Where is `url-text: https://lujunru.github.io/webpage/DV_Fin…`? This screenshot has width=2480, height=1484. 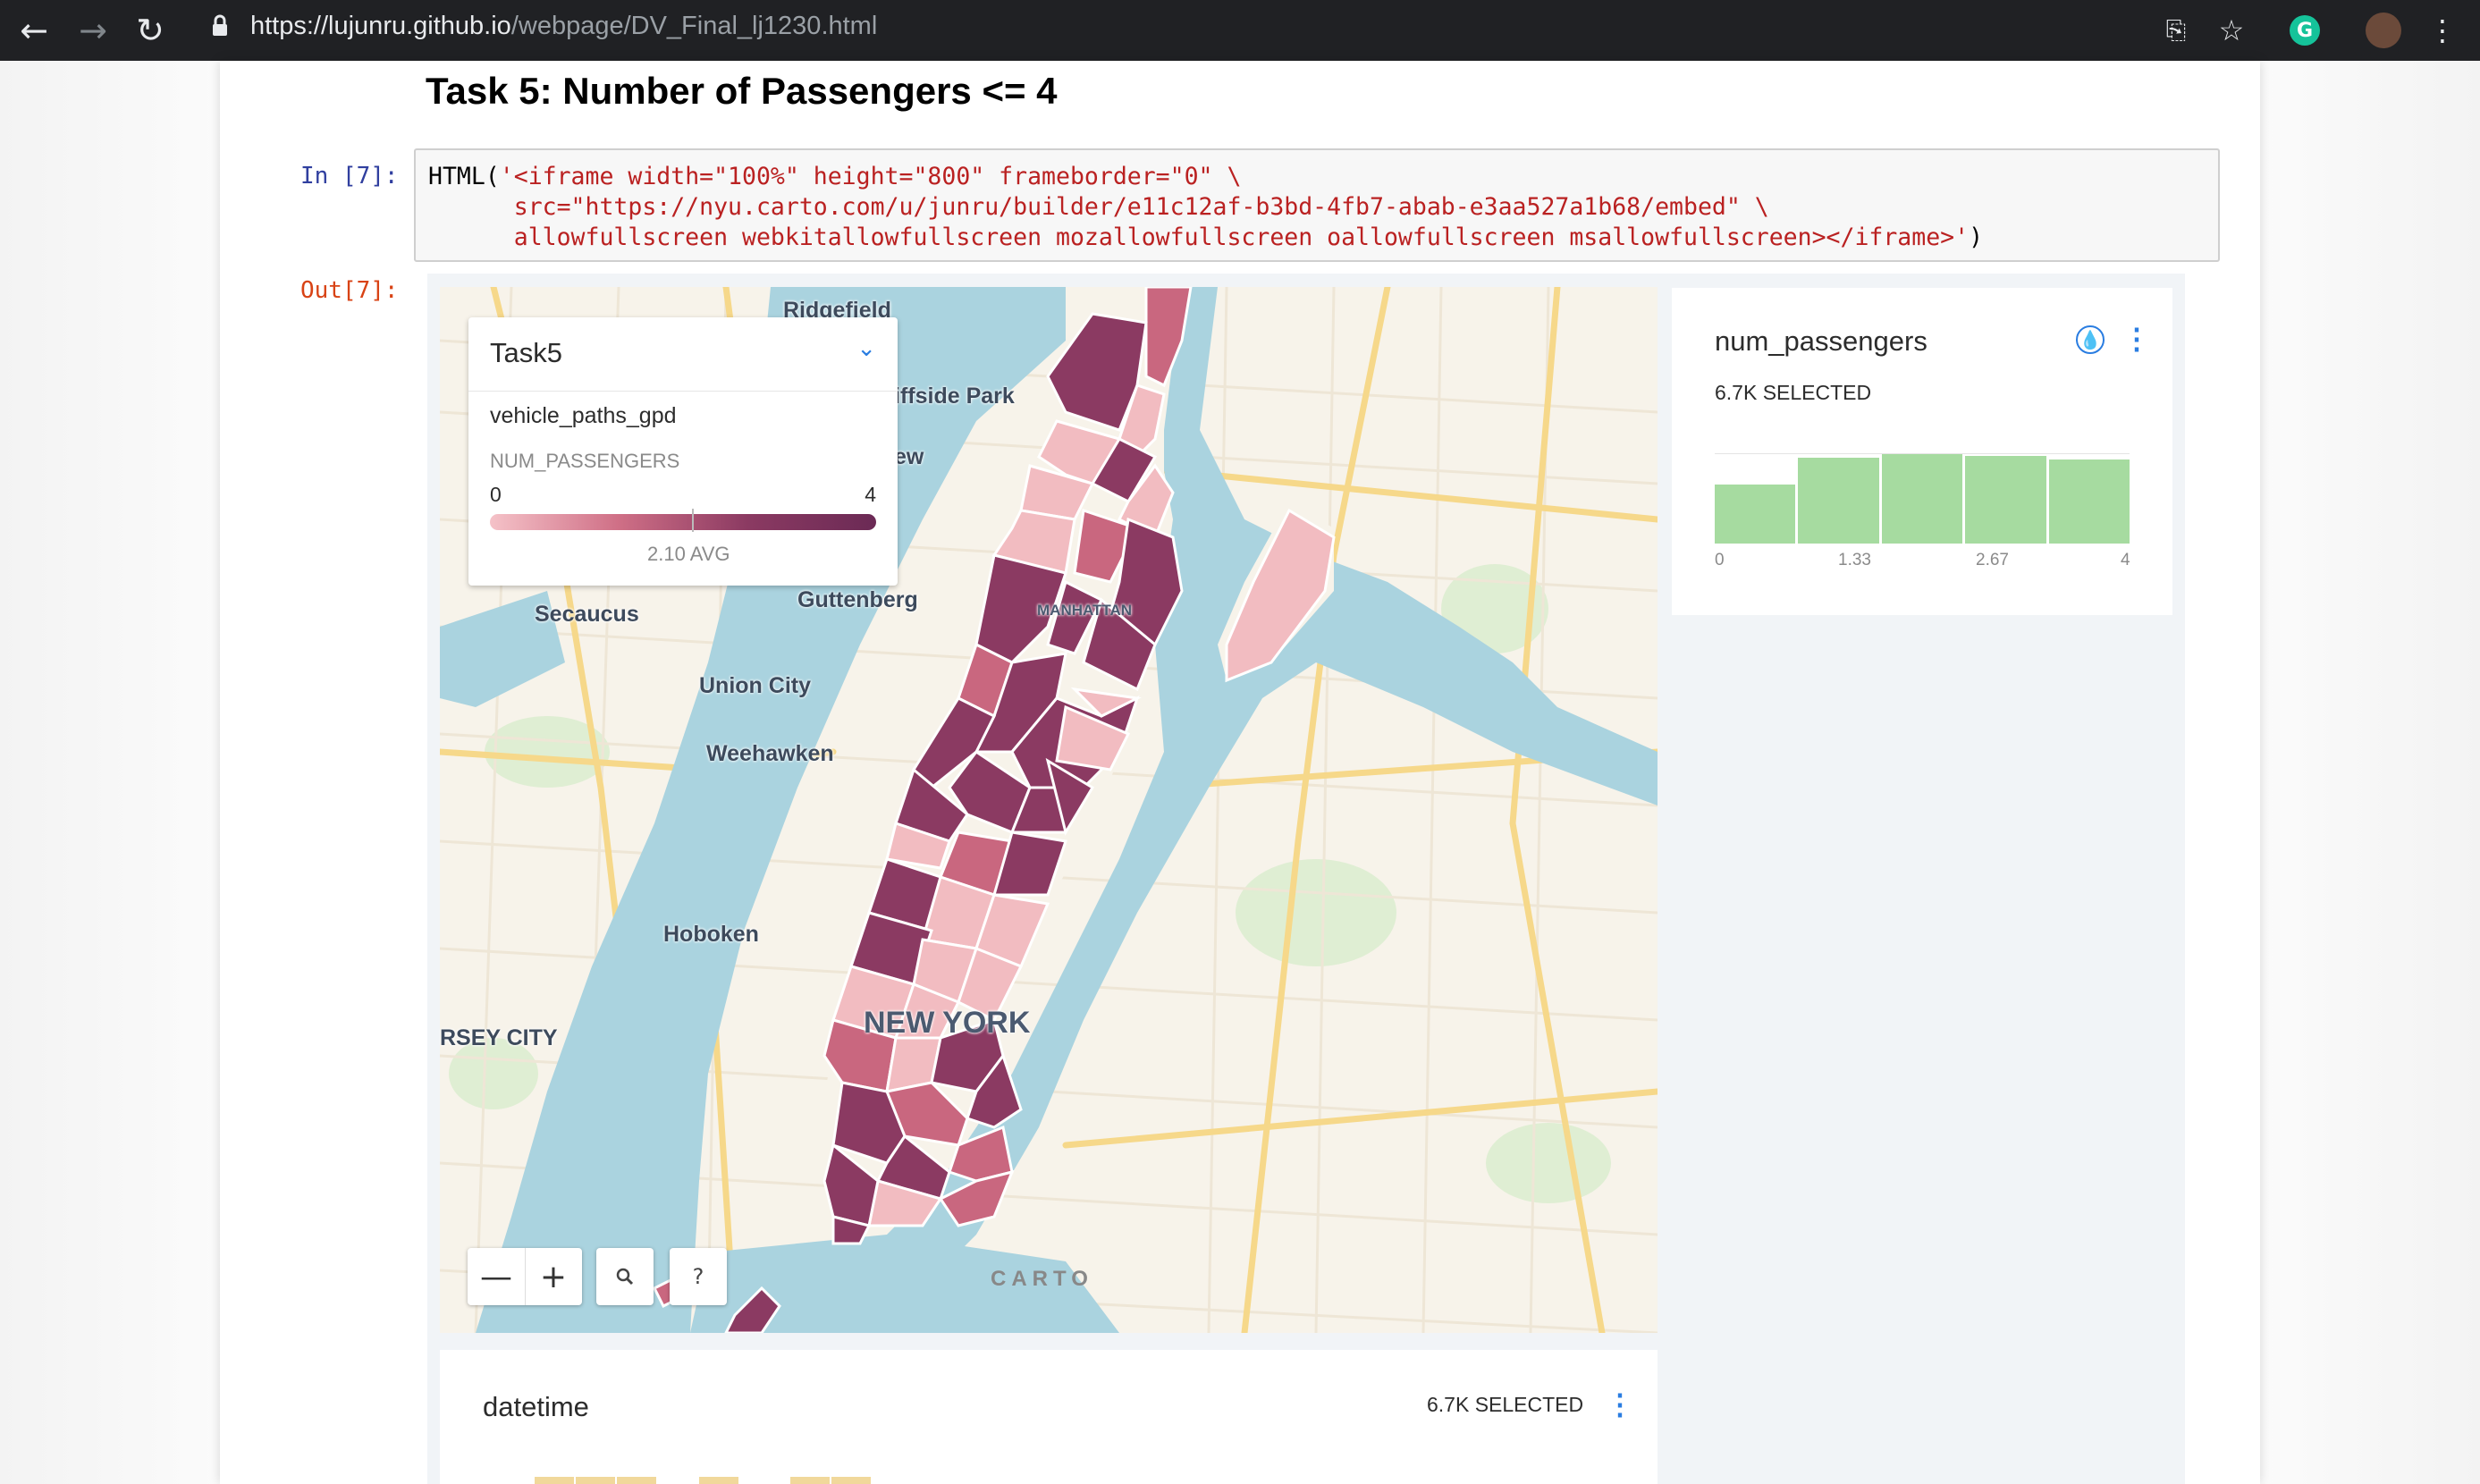 url-text: https://lujunru.github.io/webpage/DV_Fin… is located at coordinates (563, 26).